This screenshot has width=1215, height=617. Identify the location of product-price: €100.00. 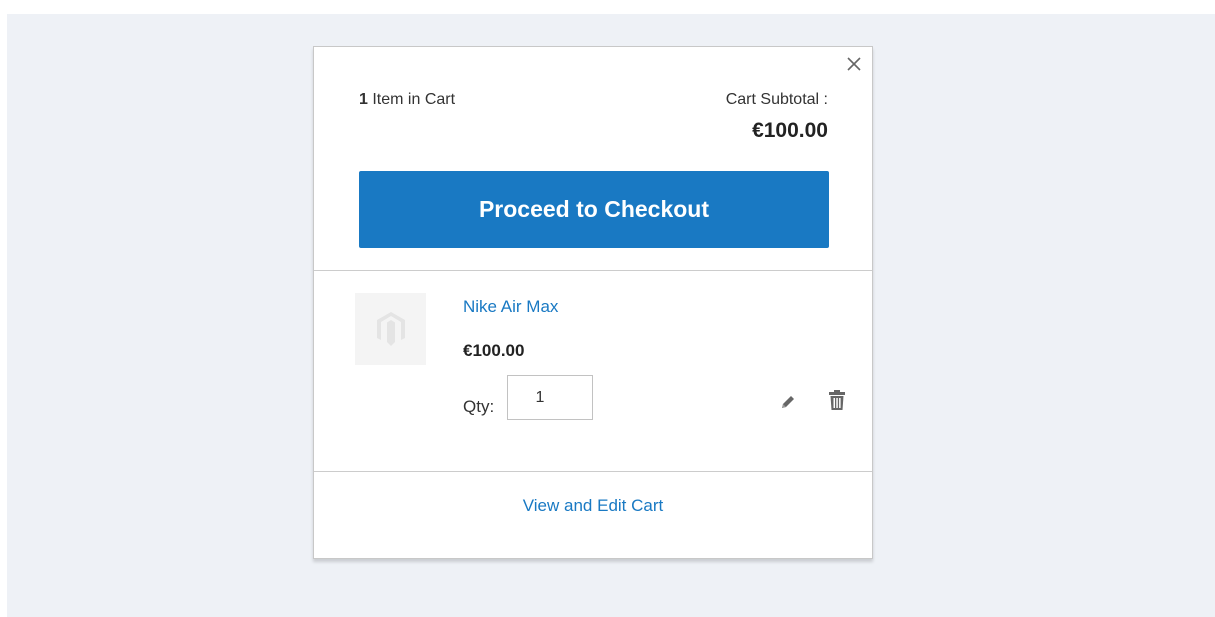
(494, 350).